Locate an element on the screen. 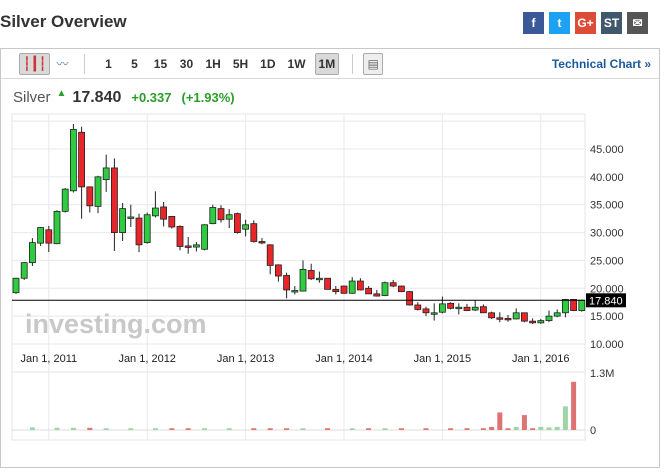 This screenshot has height=472, width=664. y-tick-label: 45.000 is located at coordinates (607, 150).